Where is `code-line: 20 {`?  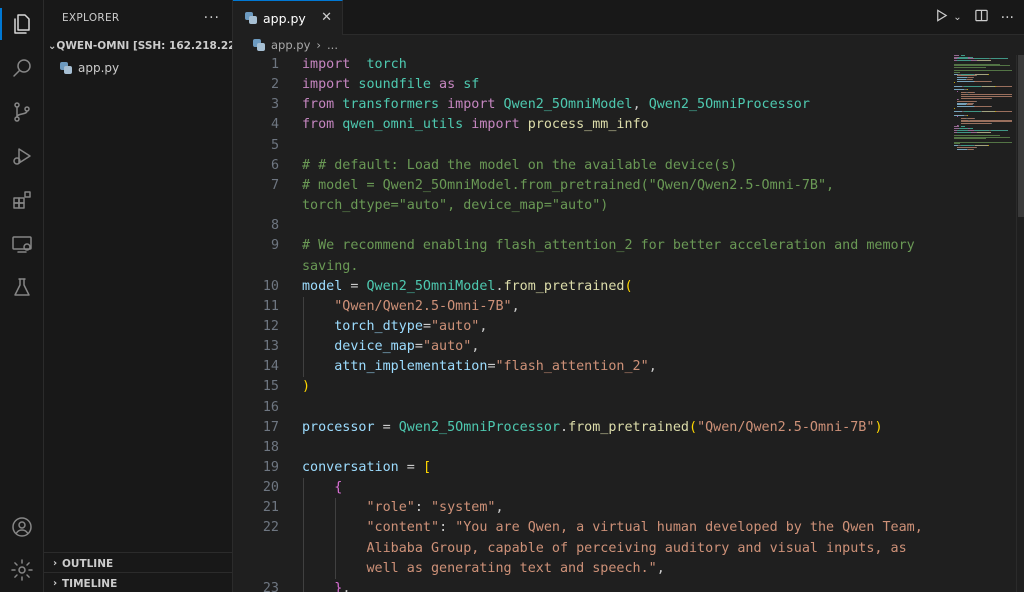 code-line: 20 { is located at coordinates (590, 488).